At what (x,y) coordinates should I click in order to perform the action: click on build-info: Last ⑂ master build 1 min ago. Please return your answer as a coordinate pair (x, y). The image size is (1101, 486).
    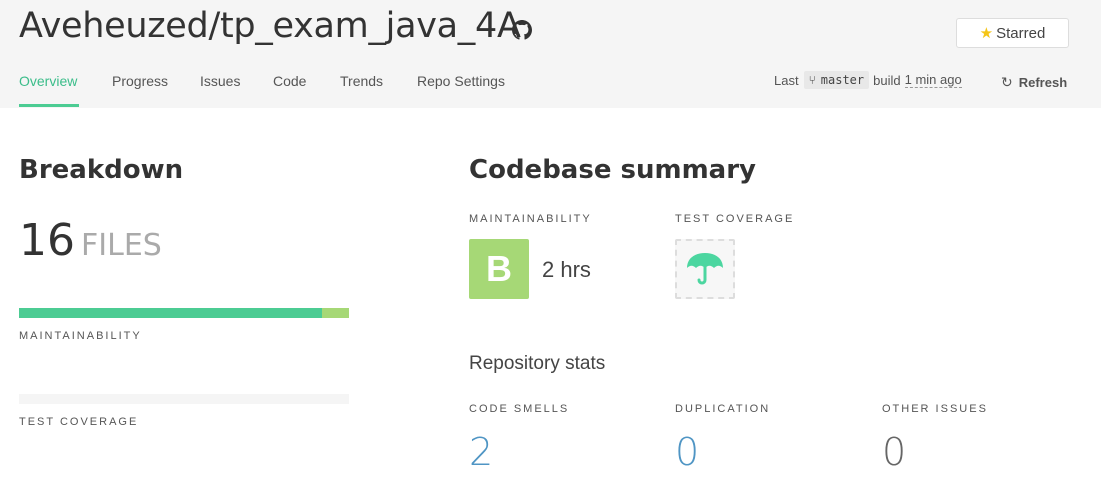
    Looking at the image, I should click on (868, 80).